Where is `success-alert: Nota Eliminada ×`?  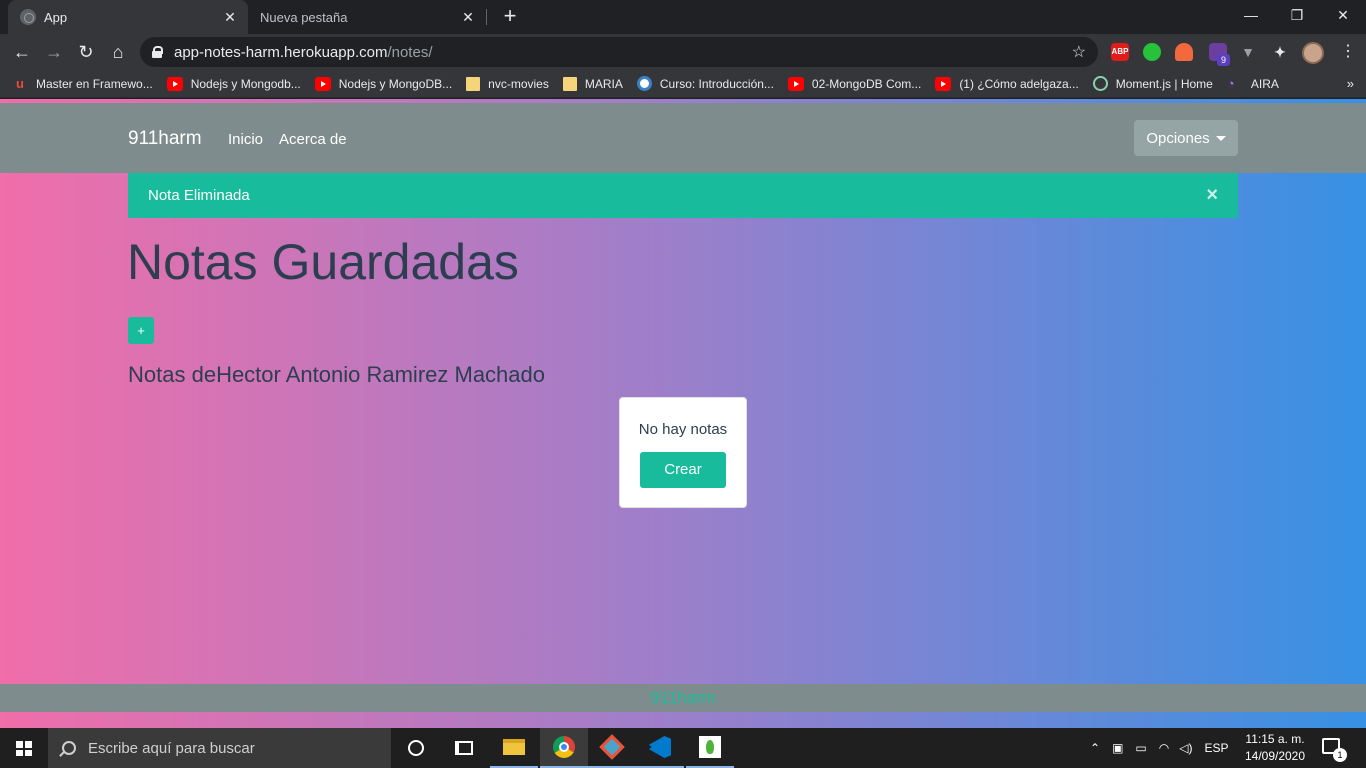 success-alert: Nota Eliminada × is located at coordinates (683, 195).